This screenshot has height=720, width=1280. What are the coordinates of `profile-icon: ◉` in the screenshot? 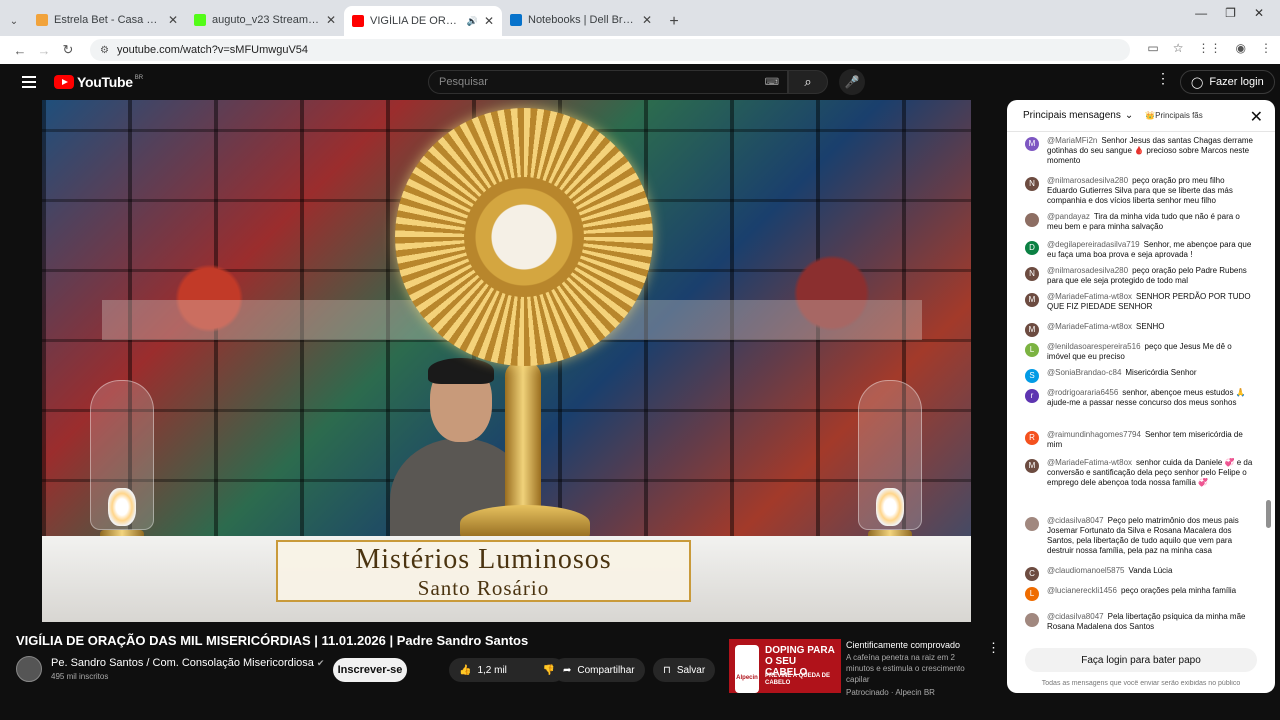 It's located at (1241, 48).